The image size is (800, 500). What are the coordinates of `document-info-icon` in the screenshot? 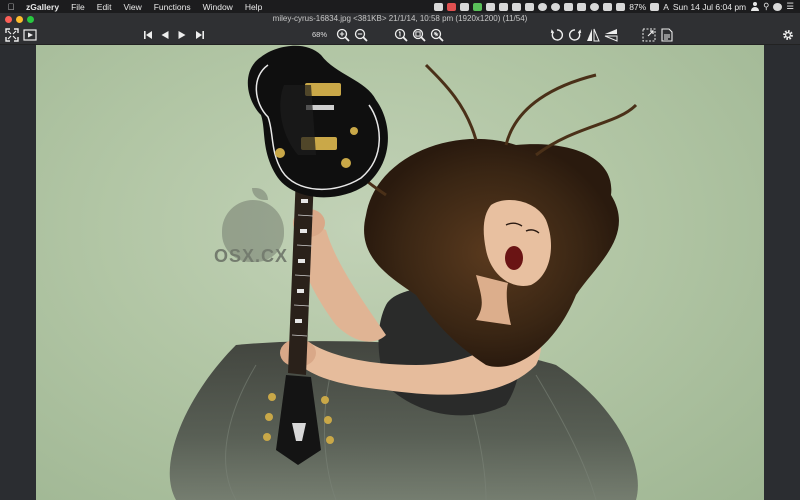 It's located at (667, 35).